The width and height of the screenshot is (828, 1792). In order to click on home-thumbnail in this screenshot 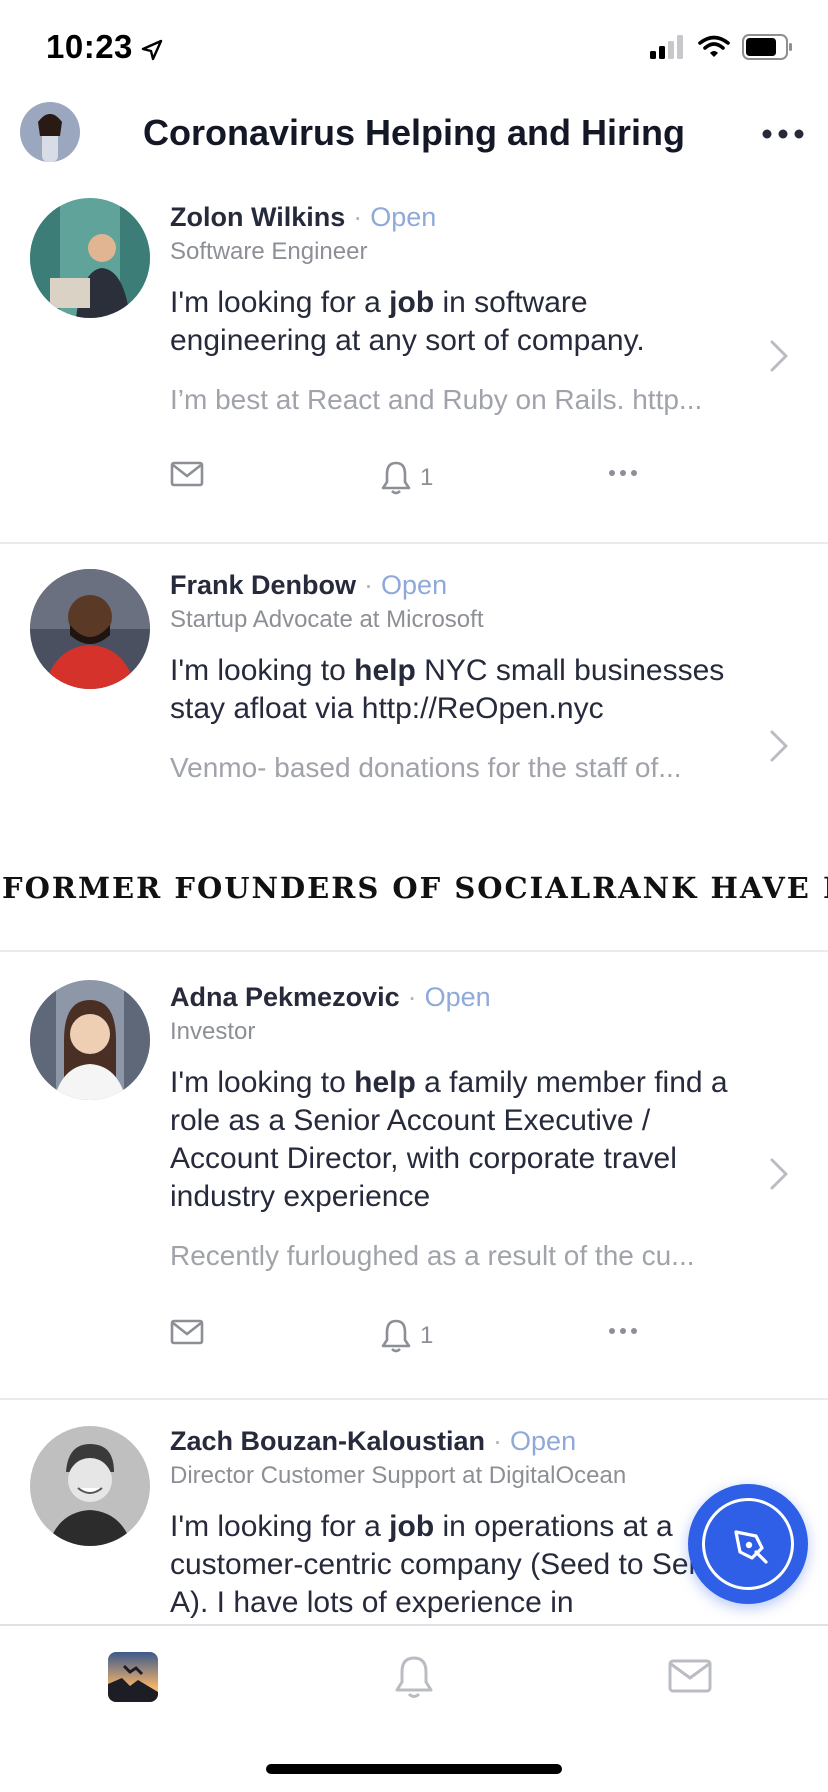, I will do `click(133, 1677)`.